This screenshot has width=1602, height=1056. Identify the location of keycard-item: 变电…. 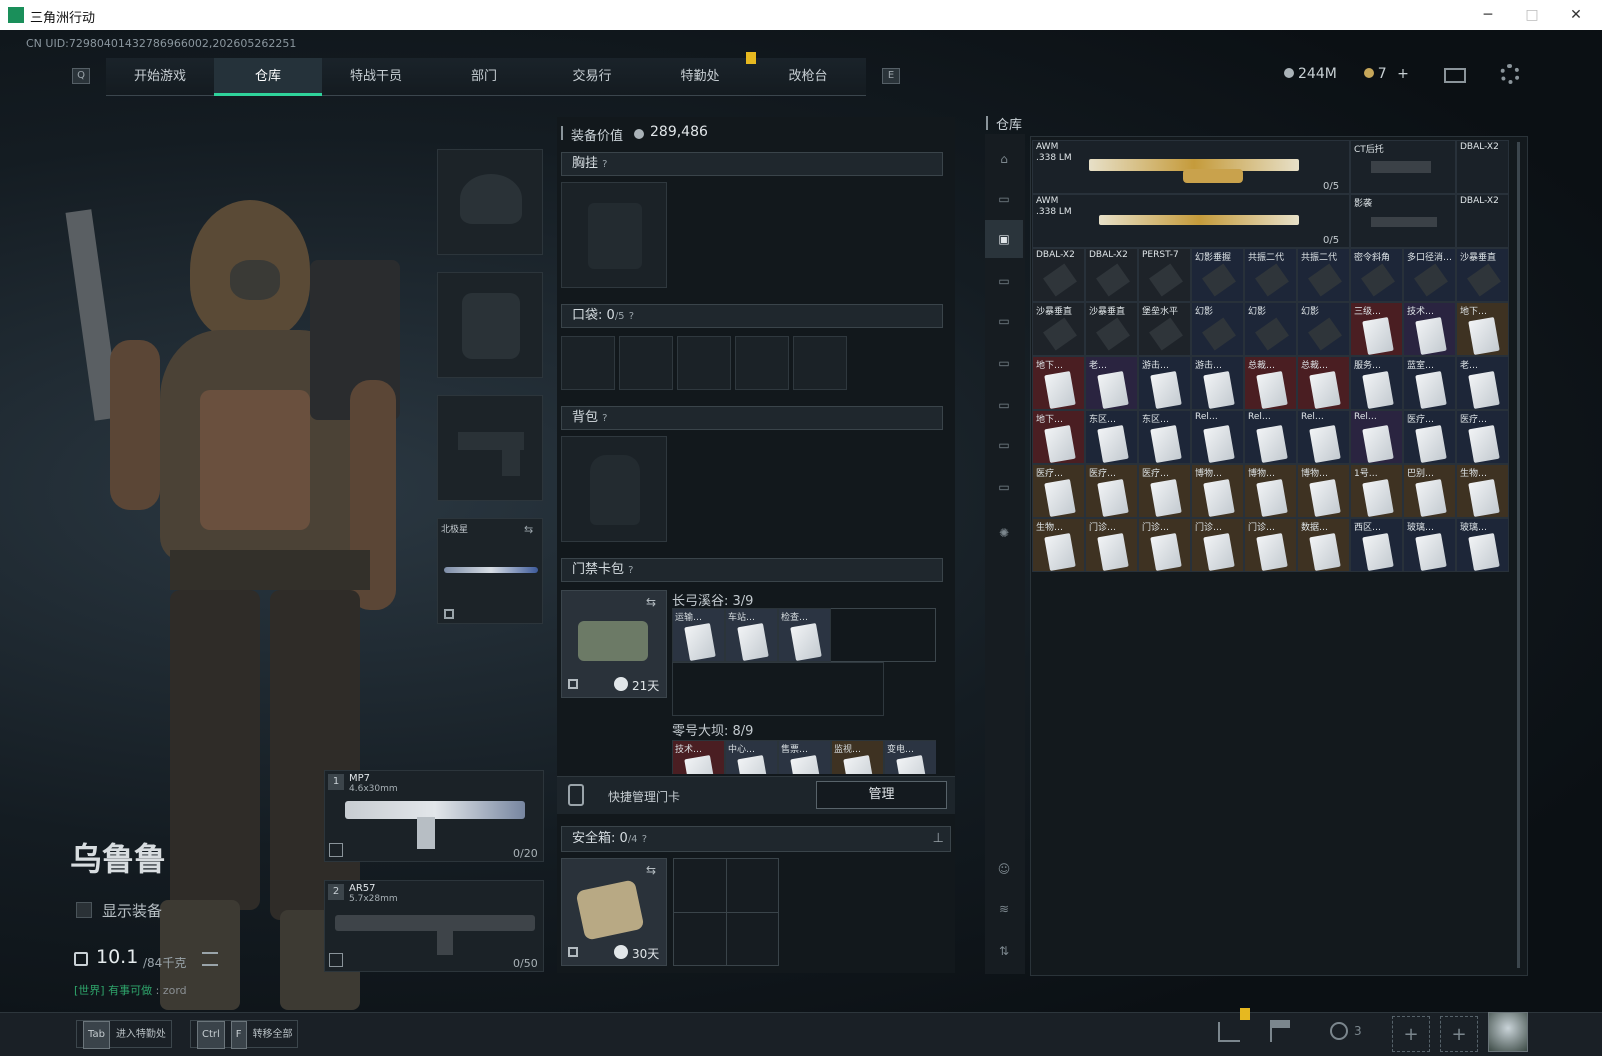
(910, 757).